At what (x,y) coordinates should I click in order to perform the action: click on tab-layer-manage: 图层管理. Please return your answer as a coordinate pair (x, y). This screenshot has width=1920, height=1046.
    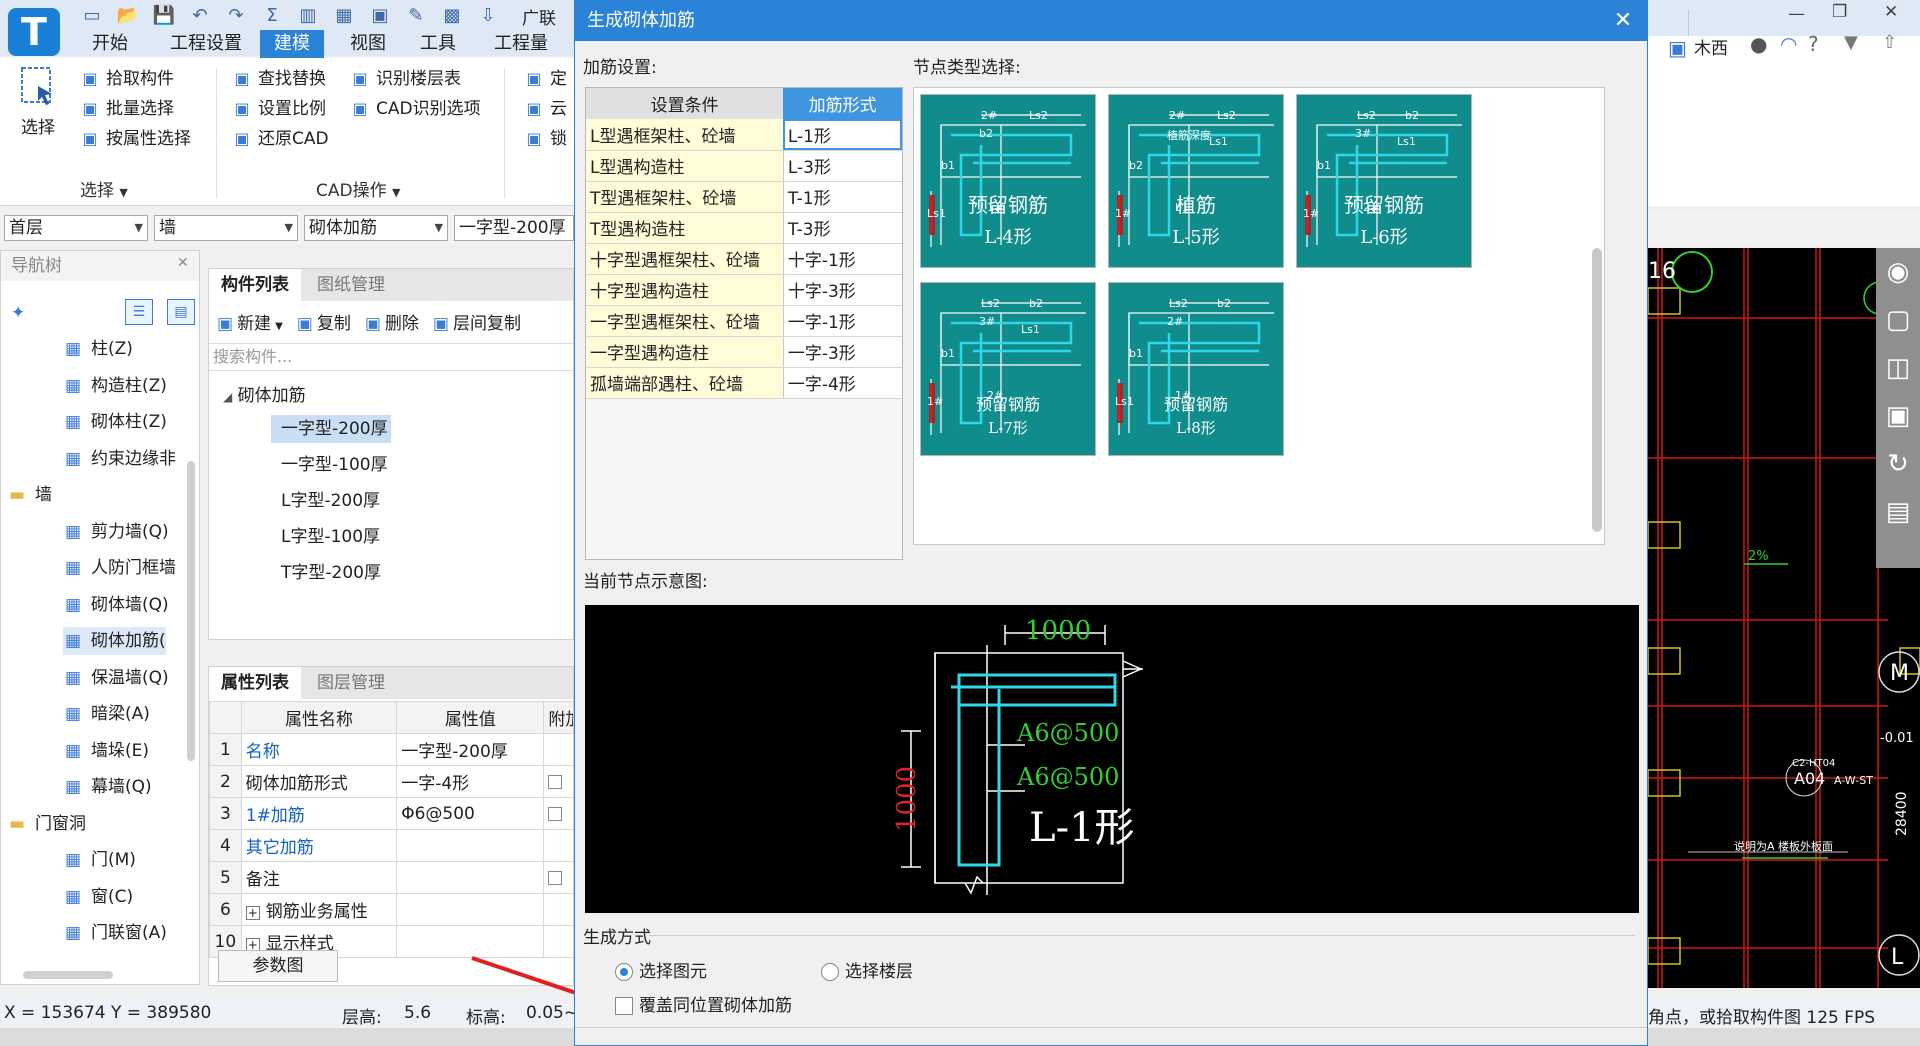
    Looking at the image, I should click on (351, 683).